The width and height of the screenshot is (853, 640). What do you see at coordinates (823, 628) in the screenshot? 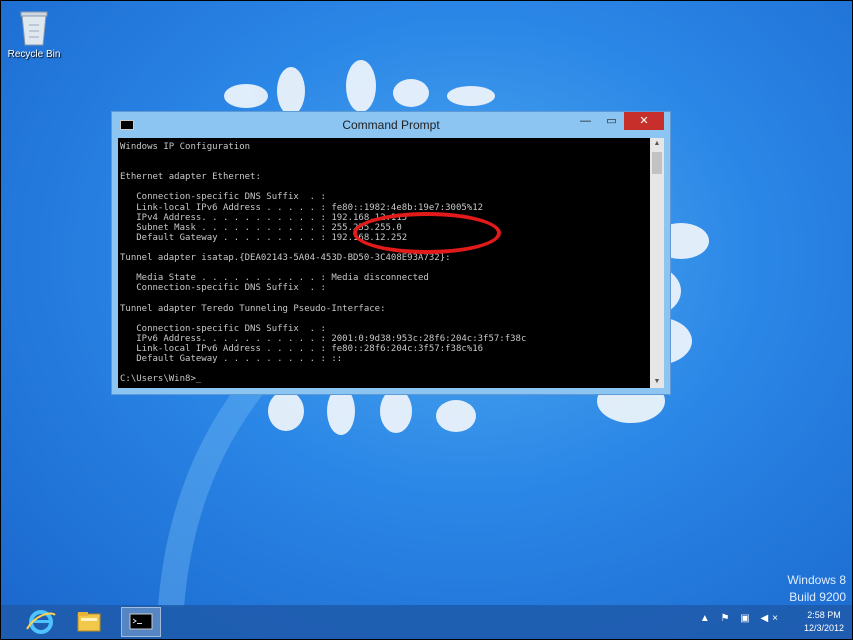
I see `clock-date: 12/3/2012` at bounding box center [823, 628].